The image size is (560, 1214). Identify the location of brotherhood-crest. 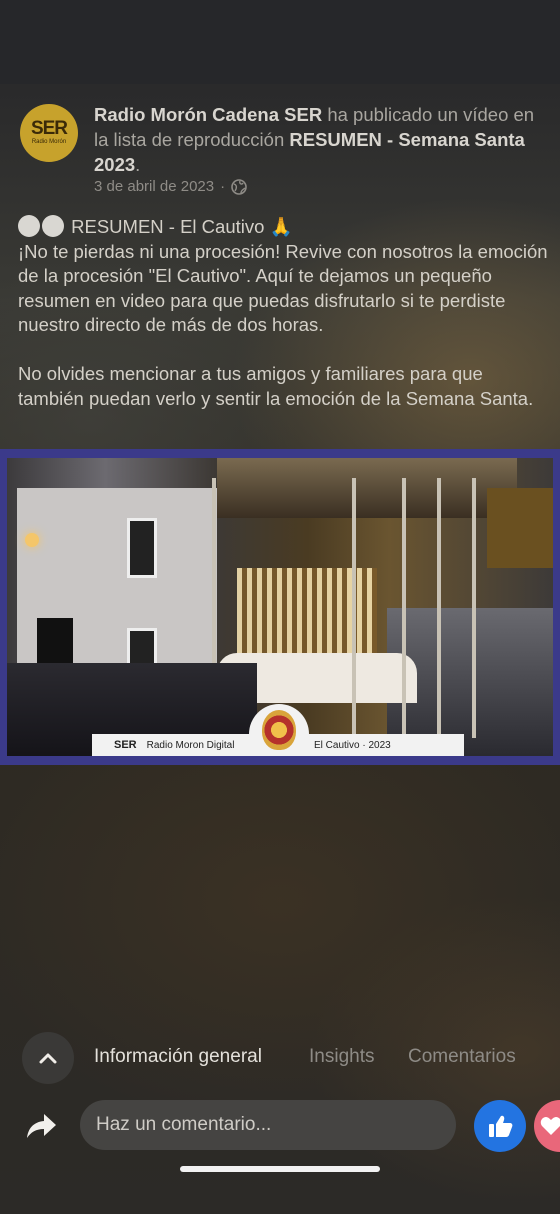
(279, 730).